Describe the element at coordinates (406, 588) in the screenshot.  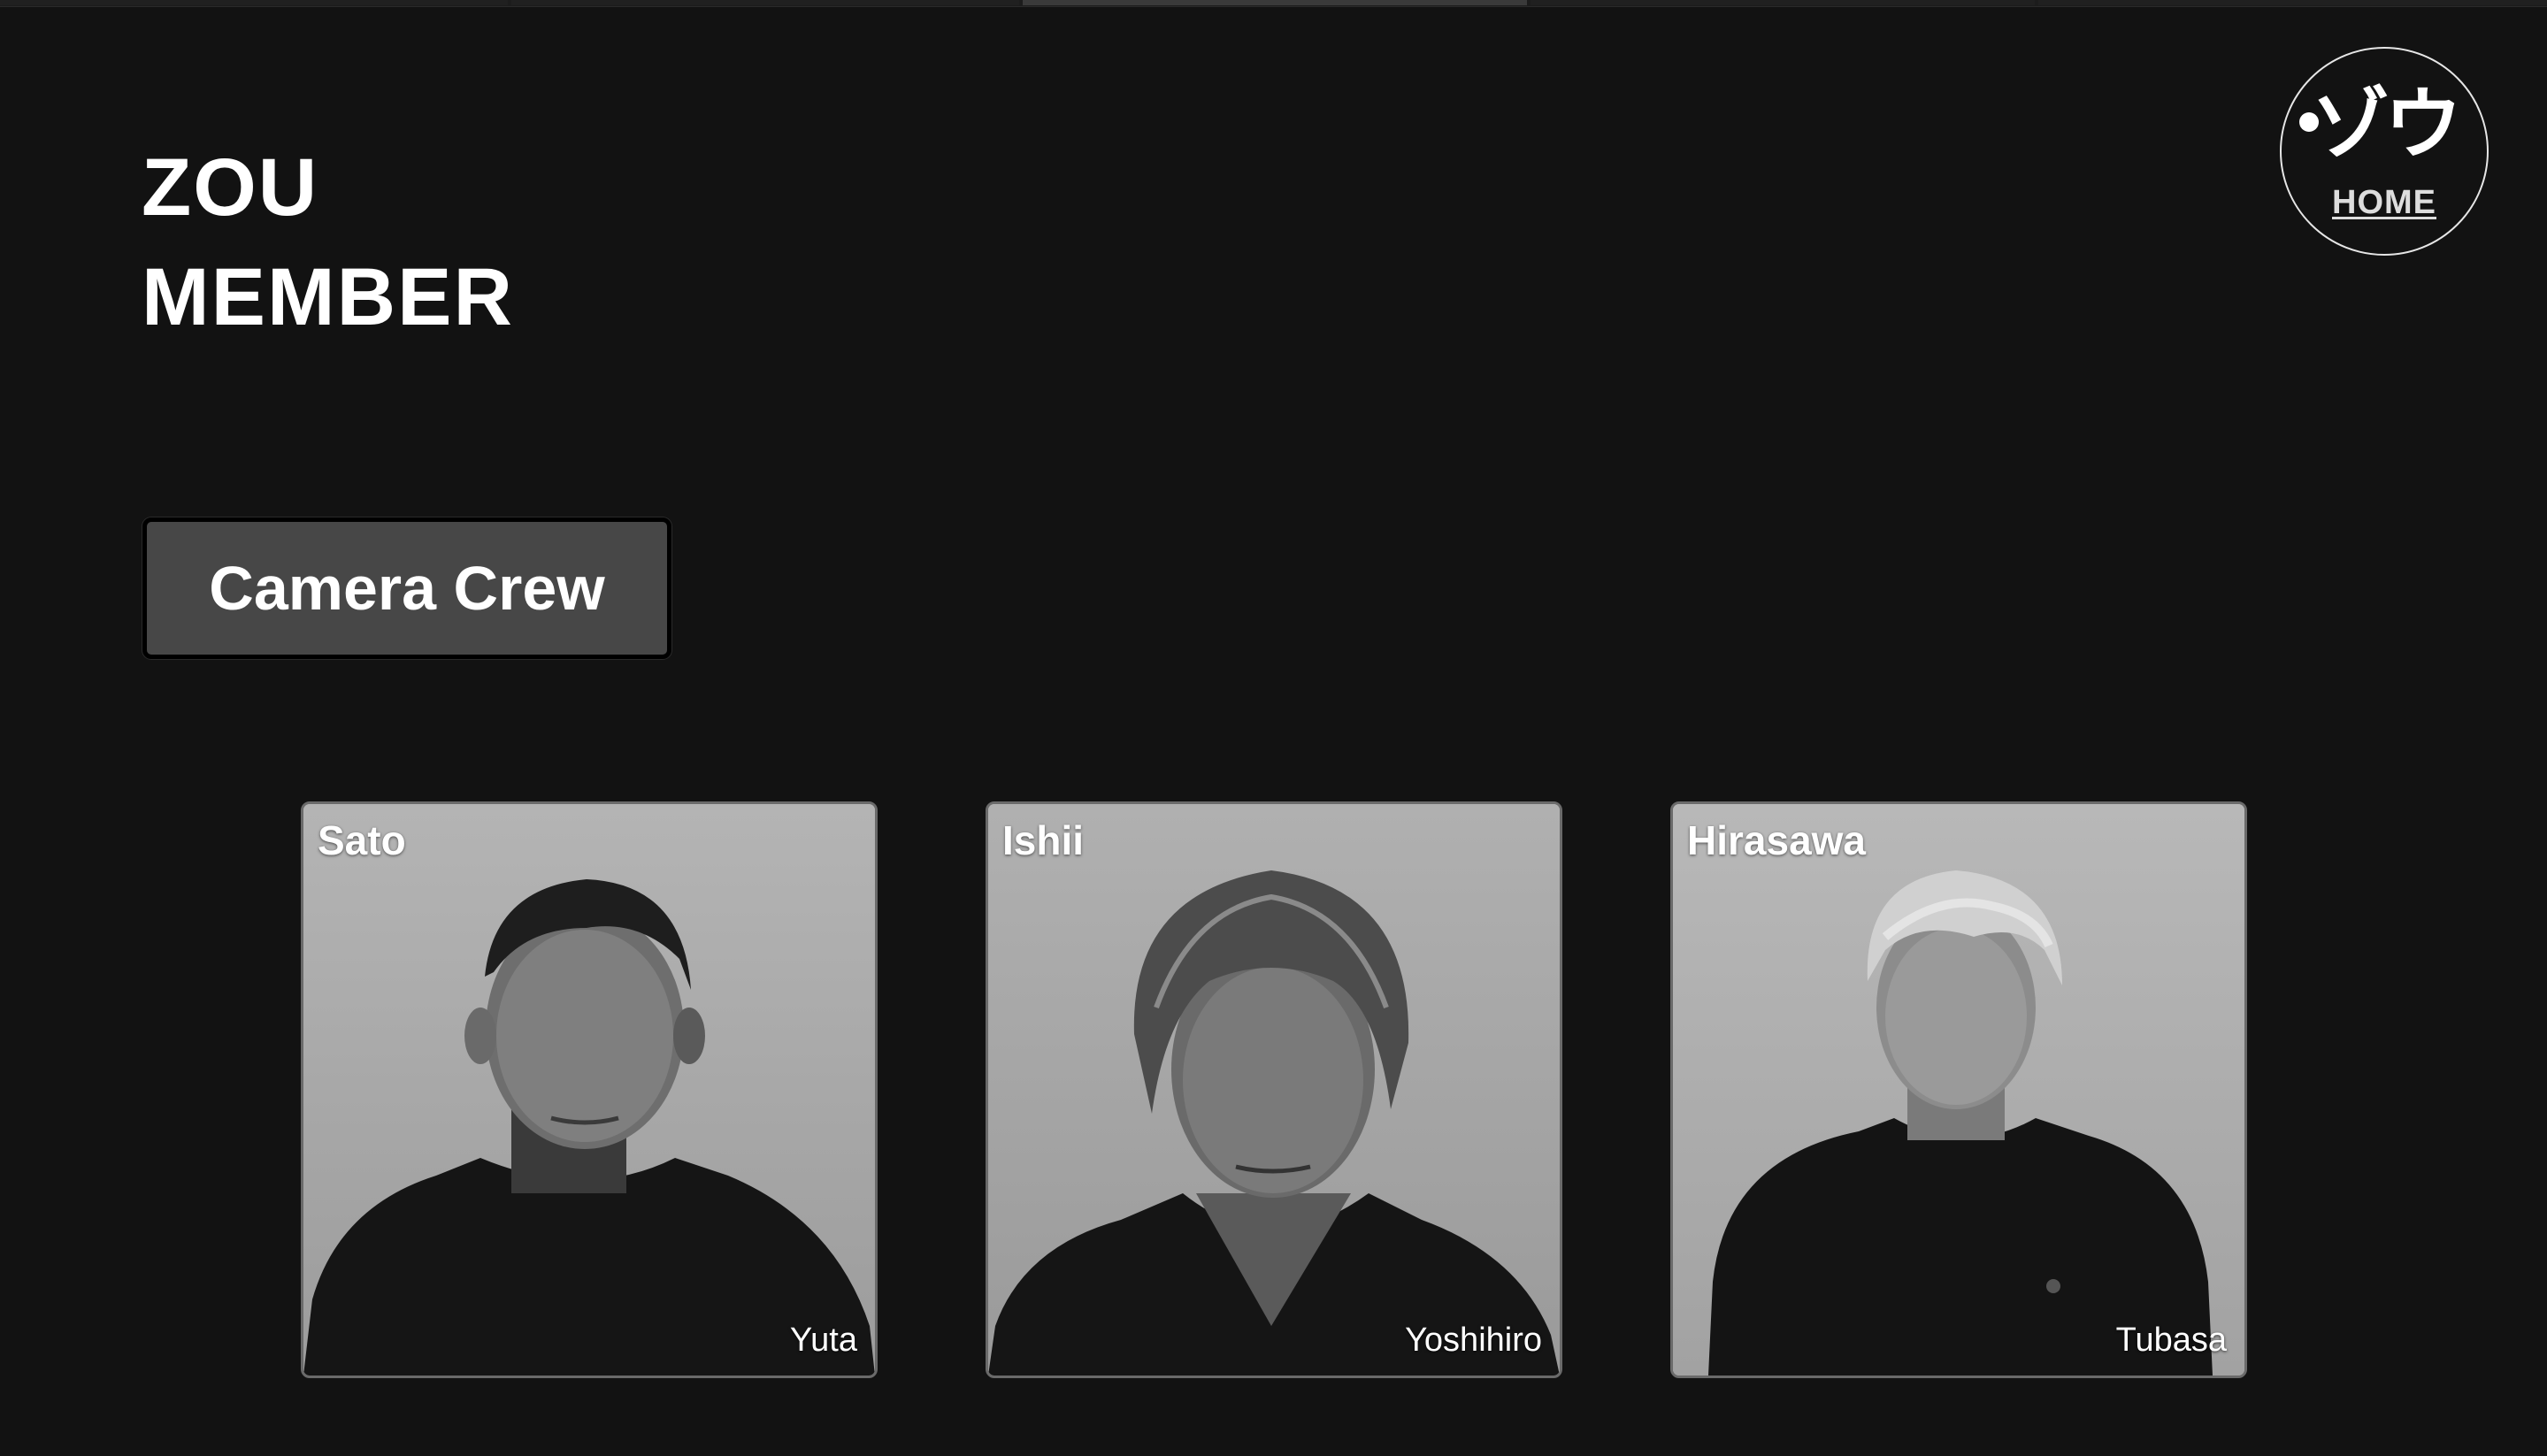
I see `camera-crew-button: Camera Crew` at that location.